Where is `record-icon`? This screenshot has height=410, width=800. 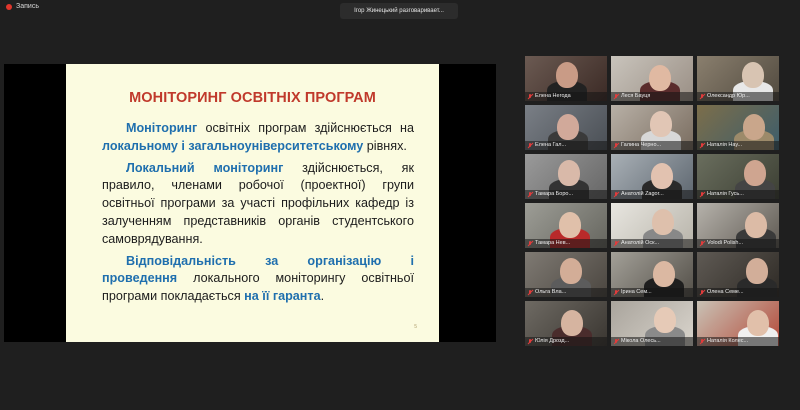 record-icon is located at coordinates (9, 6).